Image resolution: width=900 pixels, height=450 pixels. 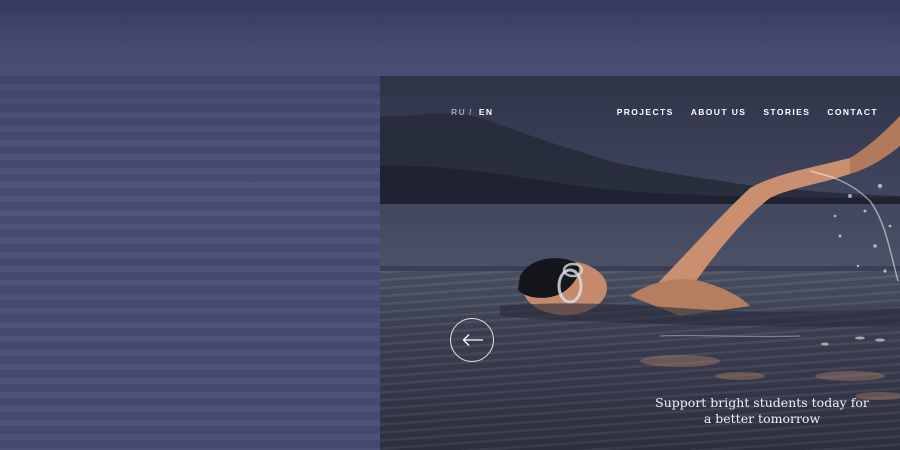 I want to click on arrow-left-icon, so click(x=472, y=340).